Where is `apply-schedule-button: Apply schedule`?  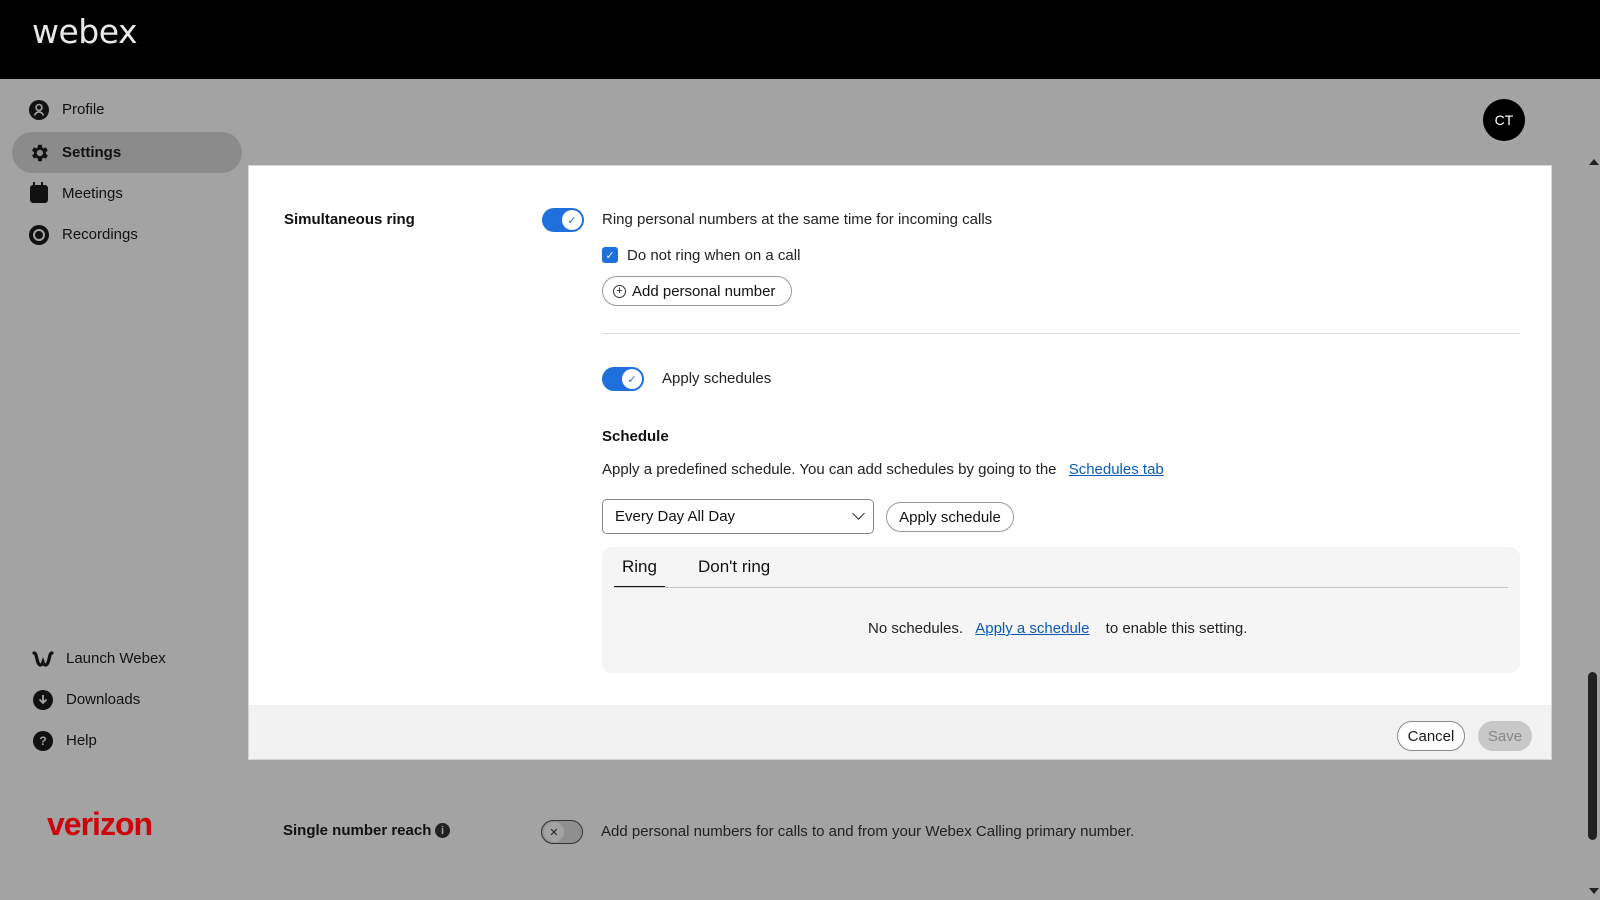 apply-schedule-button: Apply schedule is located at coordinates (950, 517).